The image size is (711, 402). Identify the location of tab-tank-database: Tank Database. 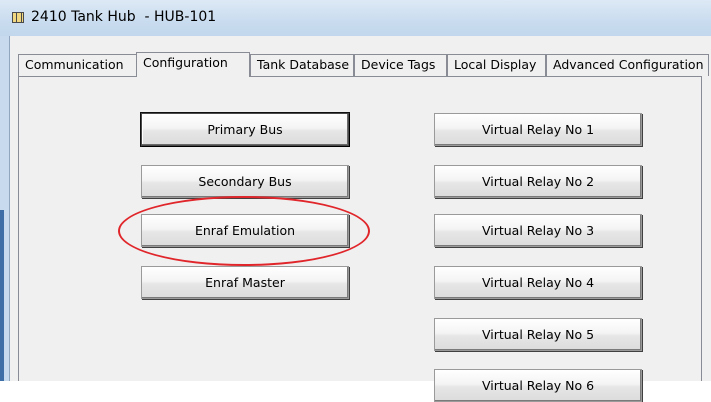
(302, 65).